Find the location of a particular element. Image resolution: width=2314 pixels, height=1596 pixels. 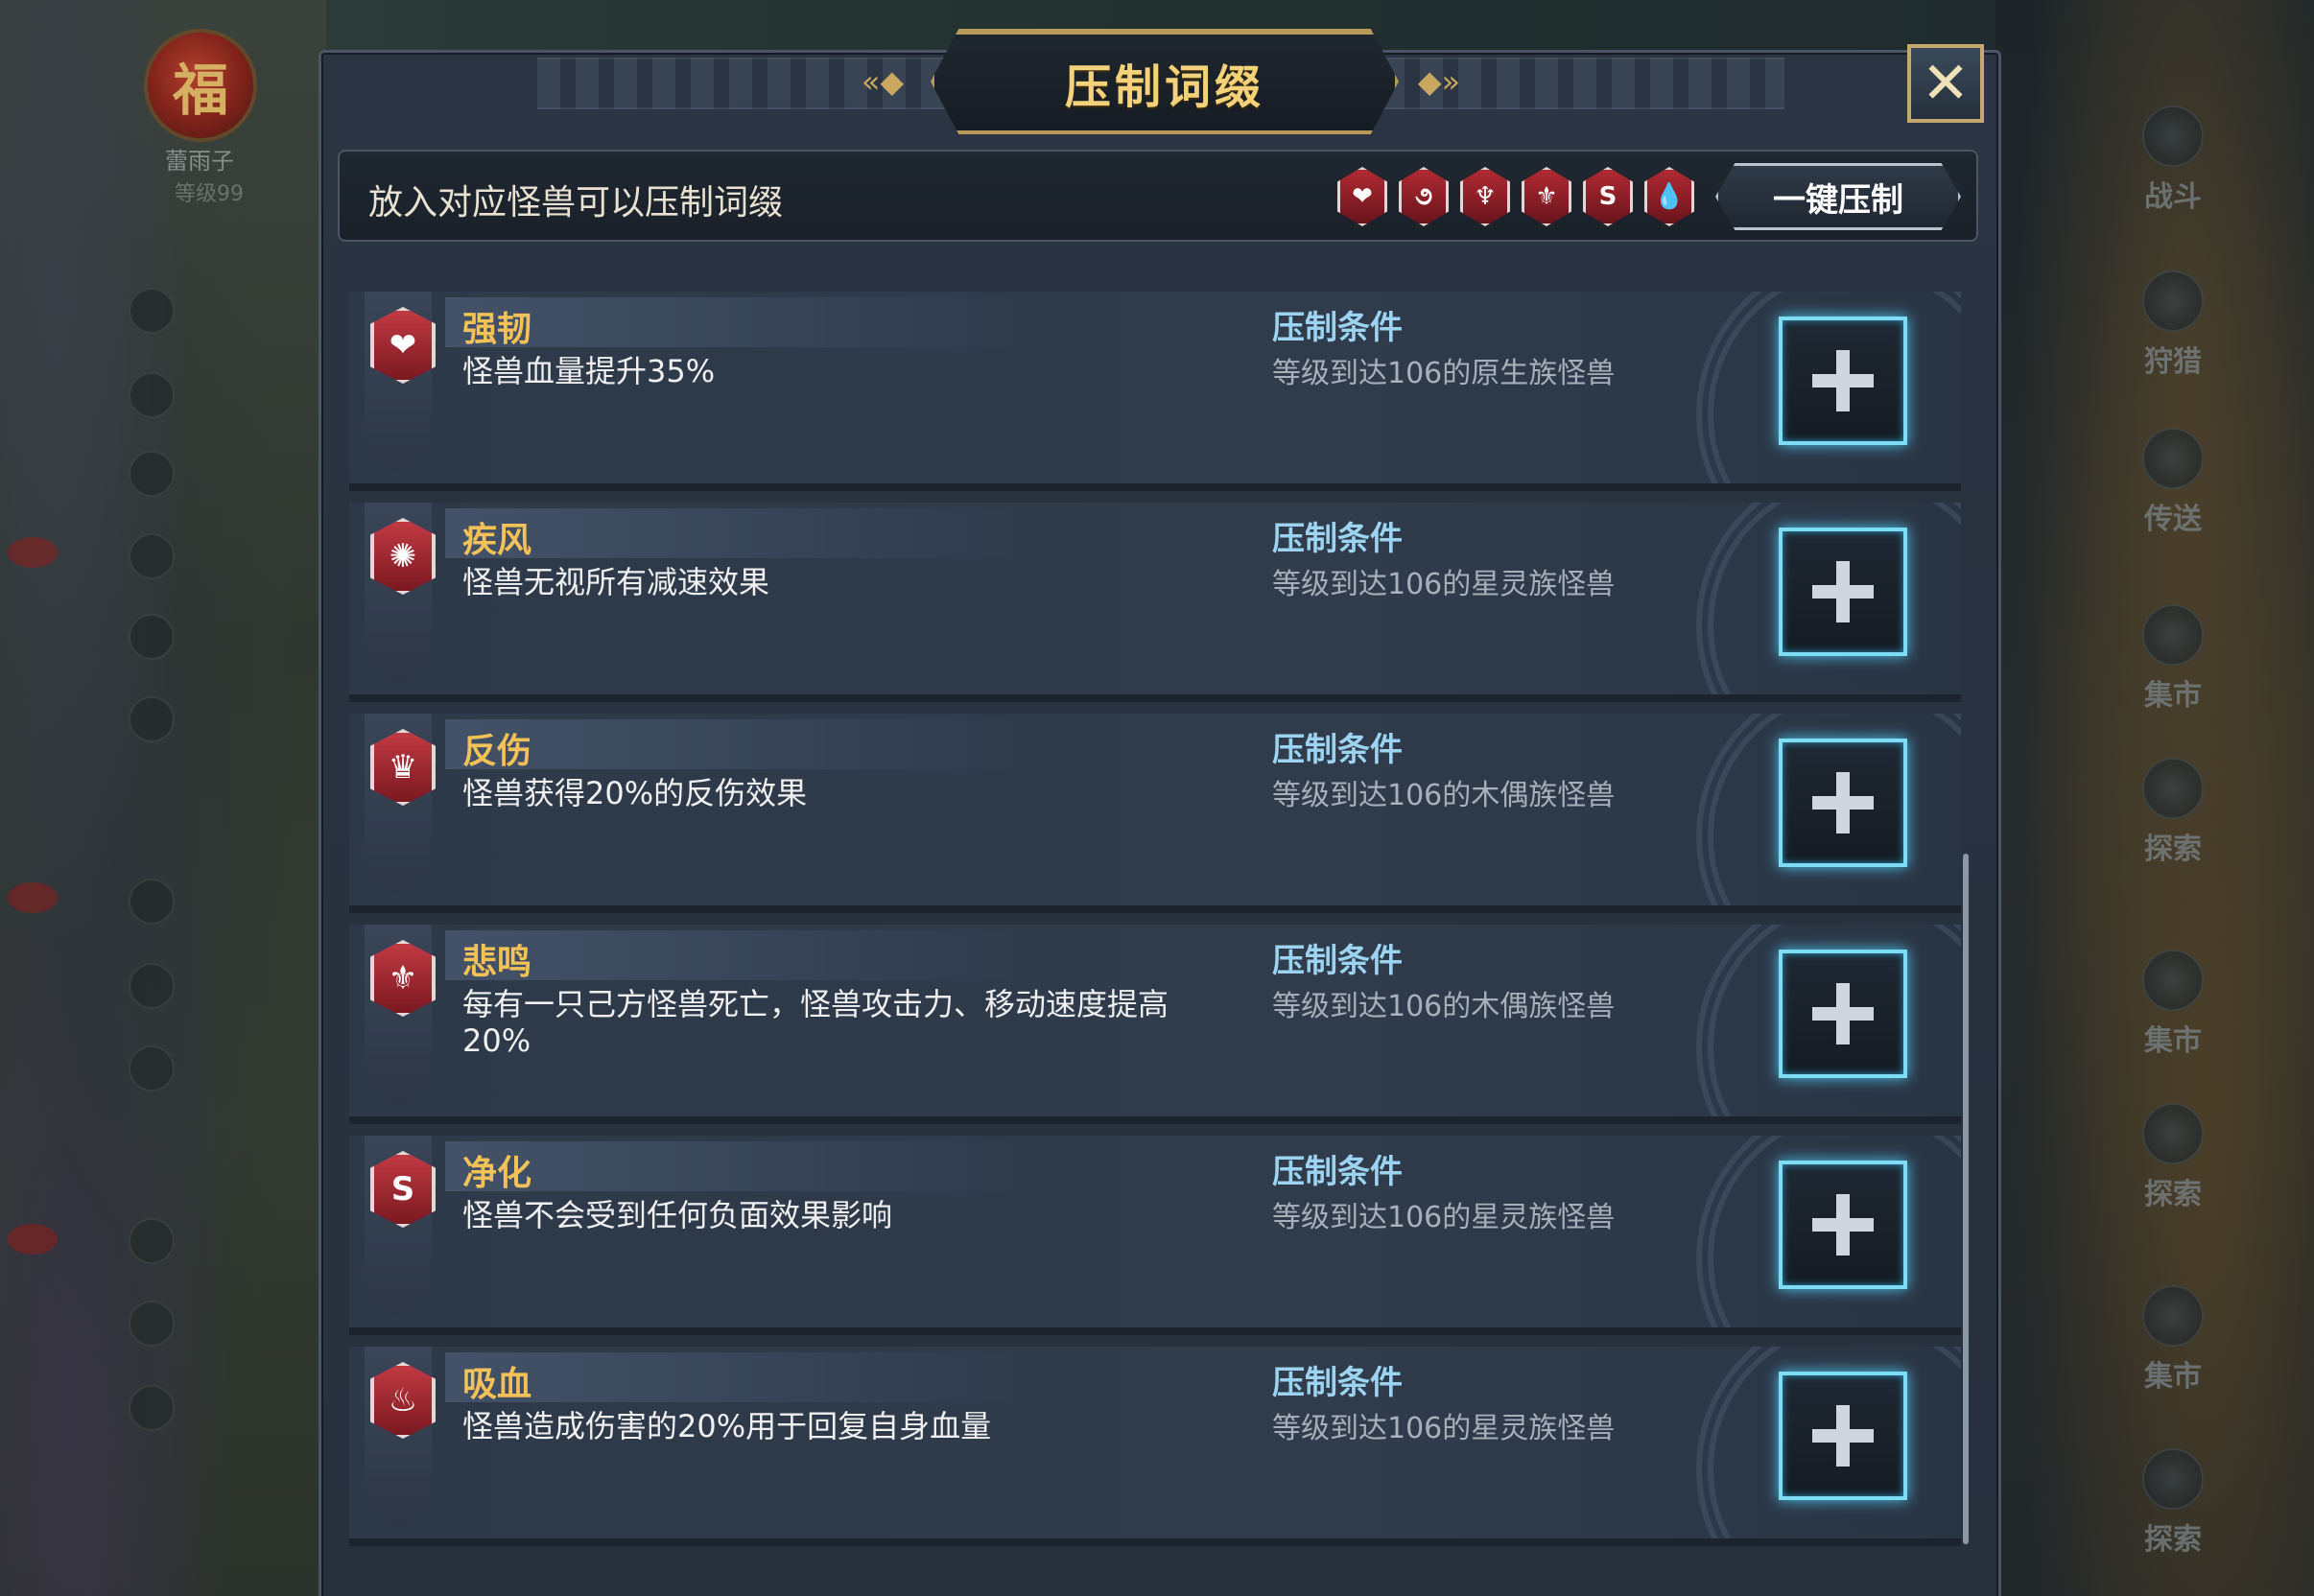

camera-icon is located at coordinates (152, 474).